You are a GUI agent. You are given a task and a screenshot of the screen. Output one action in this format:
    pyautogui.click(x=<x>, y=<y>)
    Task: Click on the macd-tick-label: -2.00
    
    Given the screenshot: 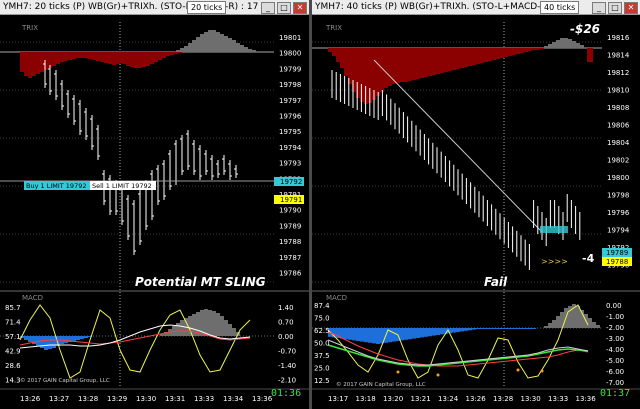 What is the action you would take?
    pyautogui.click(x=615, y=328)
    